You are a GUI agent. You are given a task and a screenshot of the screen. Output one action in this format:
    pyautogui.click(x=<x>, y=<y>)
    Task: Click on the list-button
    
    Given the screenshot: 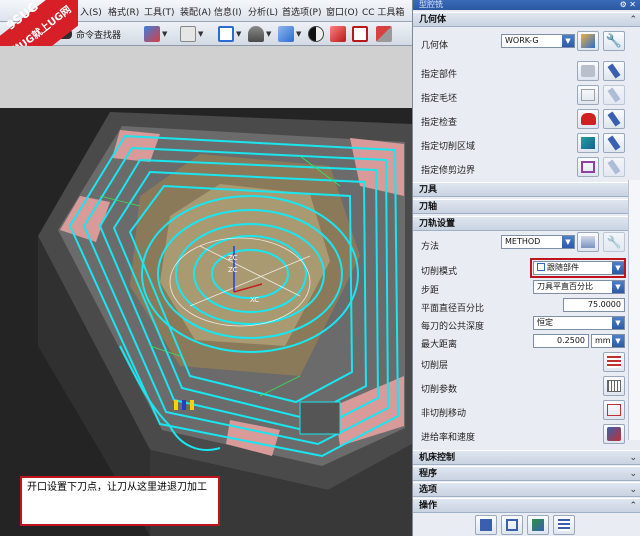 What is the action you would take?
    pyautogui.click(x=564, y=525)
    